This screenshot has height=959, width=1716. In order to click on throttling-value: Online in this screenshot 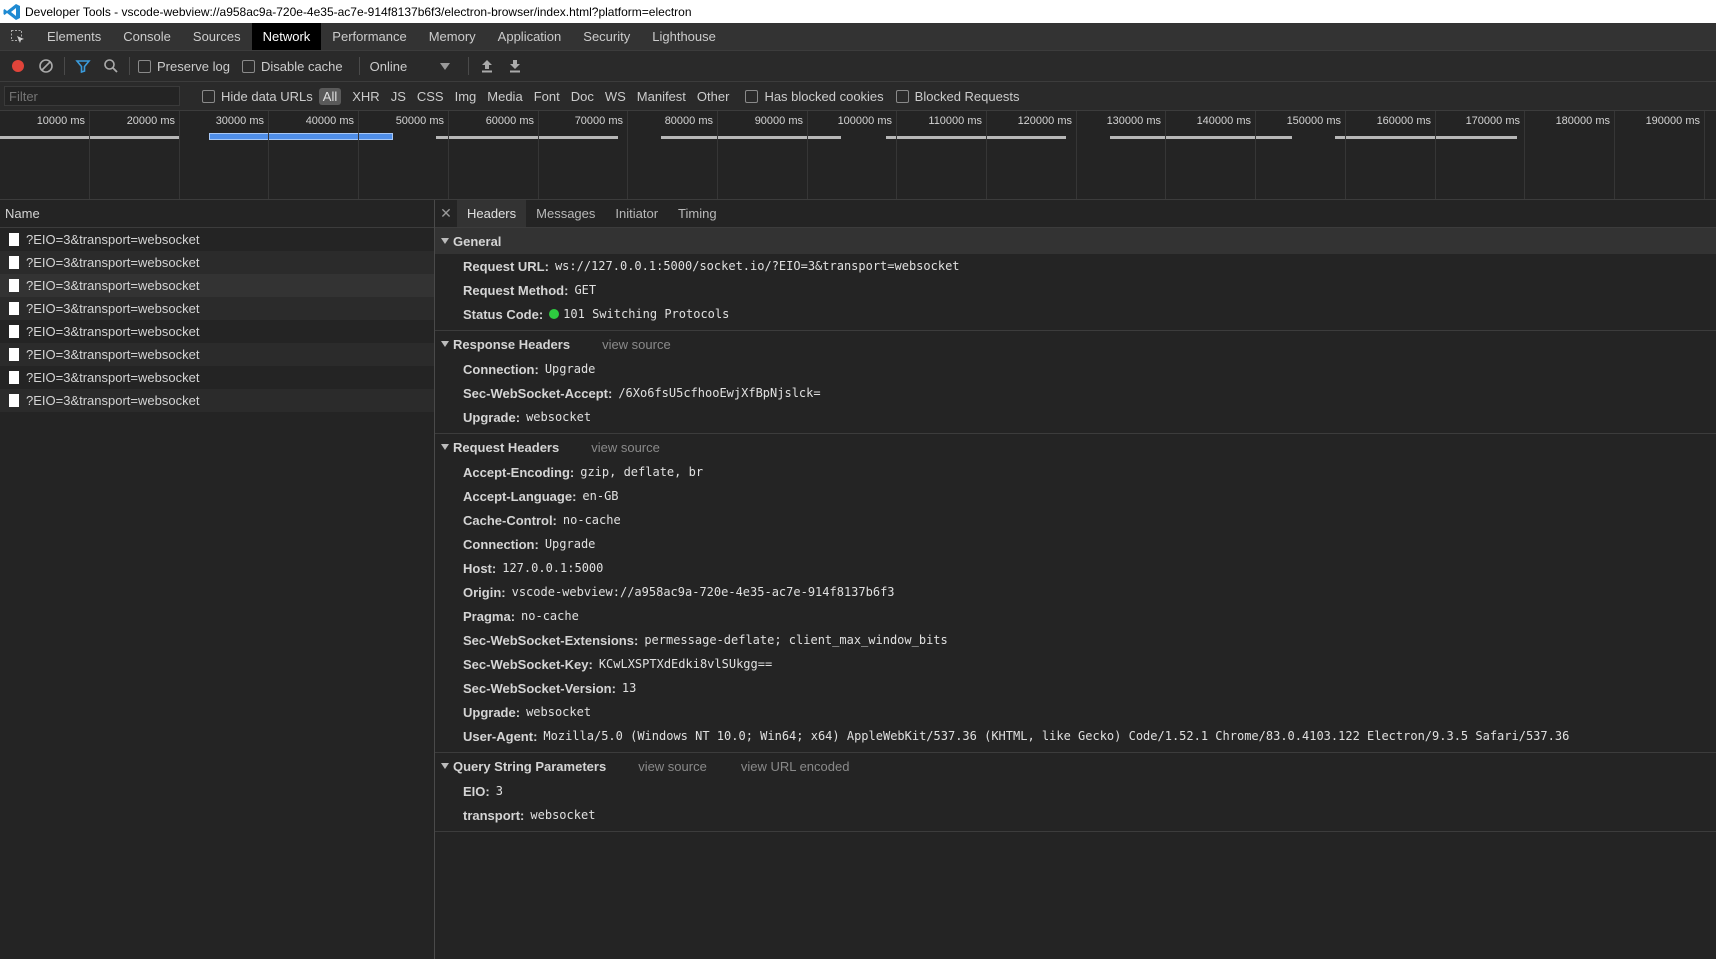, I will do `click(388, 66)`.